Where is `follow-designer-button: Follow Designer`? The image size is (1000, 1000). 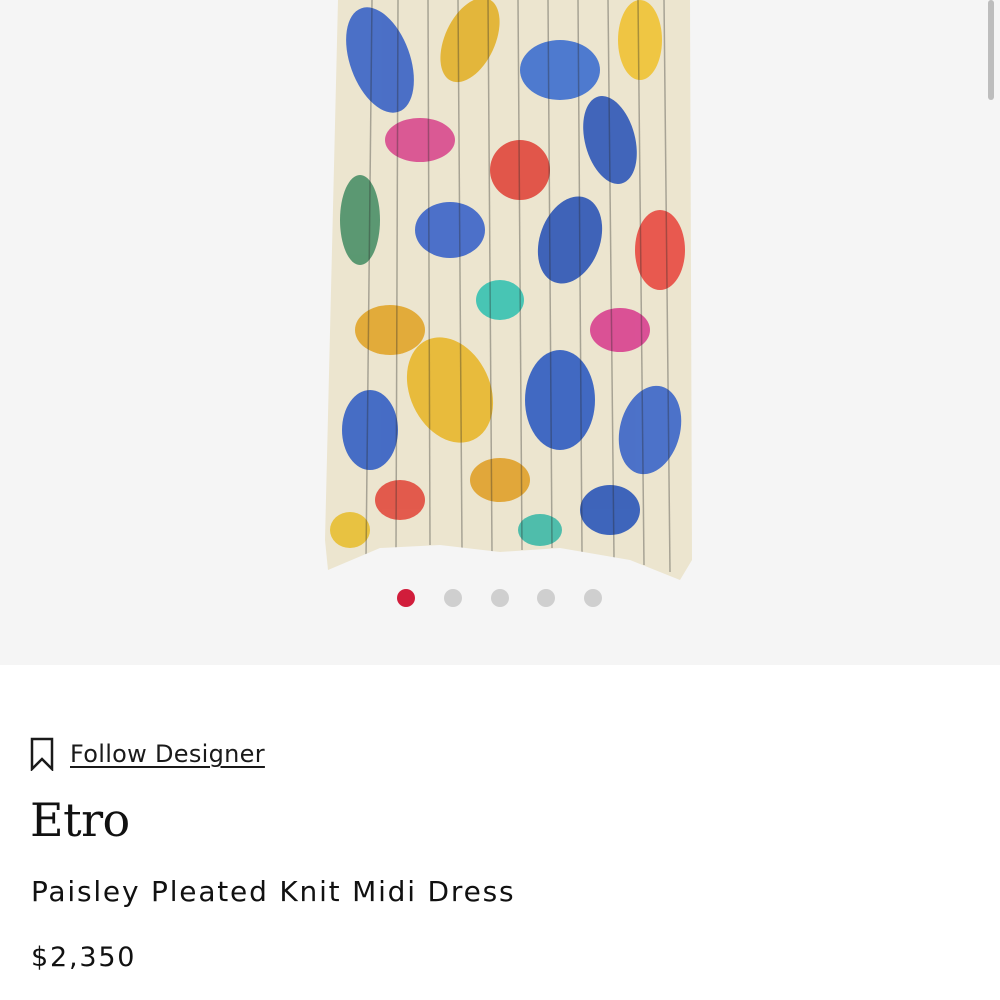 follow-designer-button: Follow Designer is located at coordinates (147, 754).